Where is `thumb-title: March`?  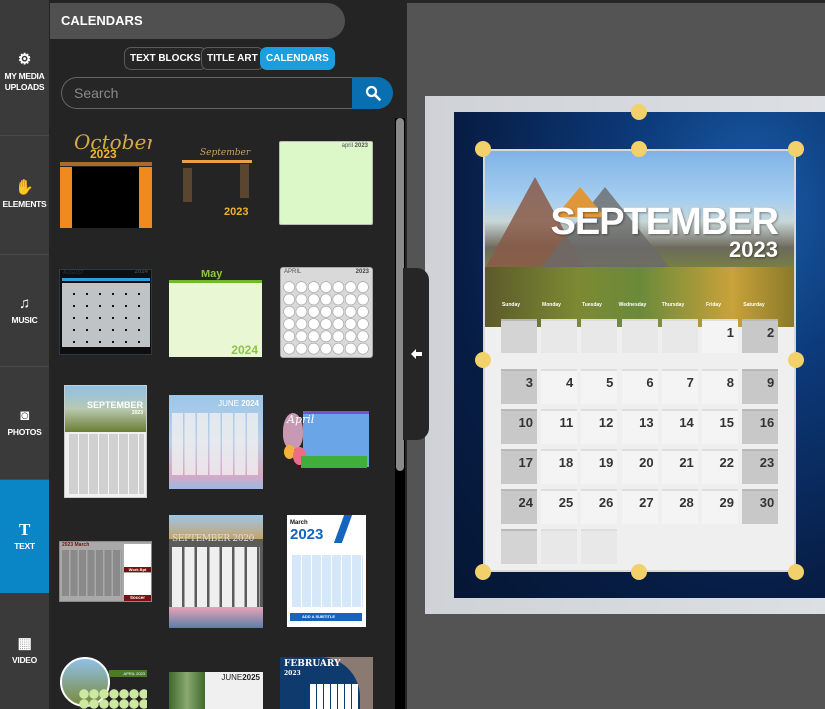 thumb-title: March is located at coordinates (82, 545).